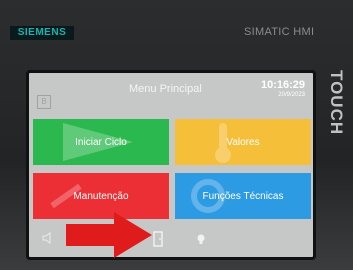 This screenshot has width=353, height=270. Describe the element at coordinates (42, 33) in the screenshot. I see `siemens-logo: SIEMENS` at that location.